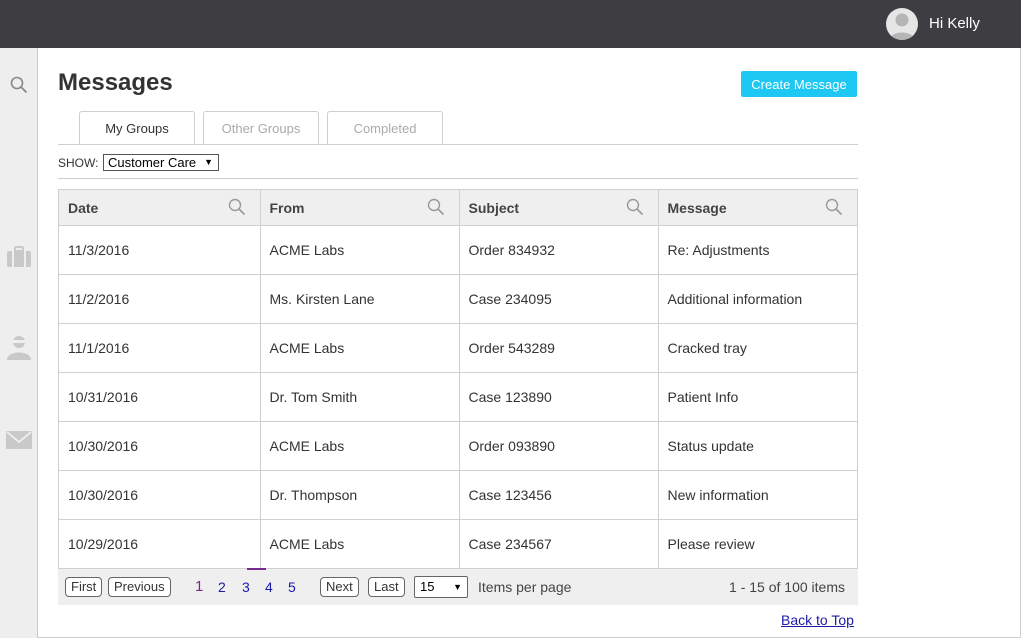  What do you see at coordinates (559, 397) in the screenshot?
I see `cell-subject: Case 123890` at bounding box center [559, 397].